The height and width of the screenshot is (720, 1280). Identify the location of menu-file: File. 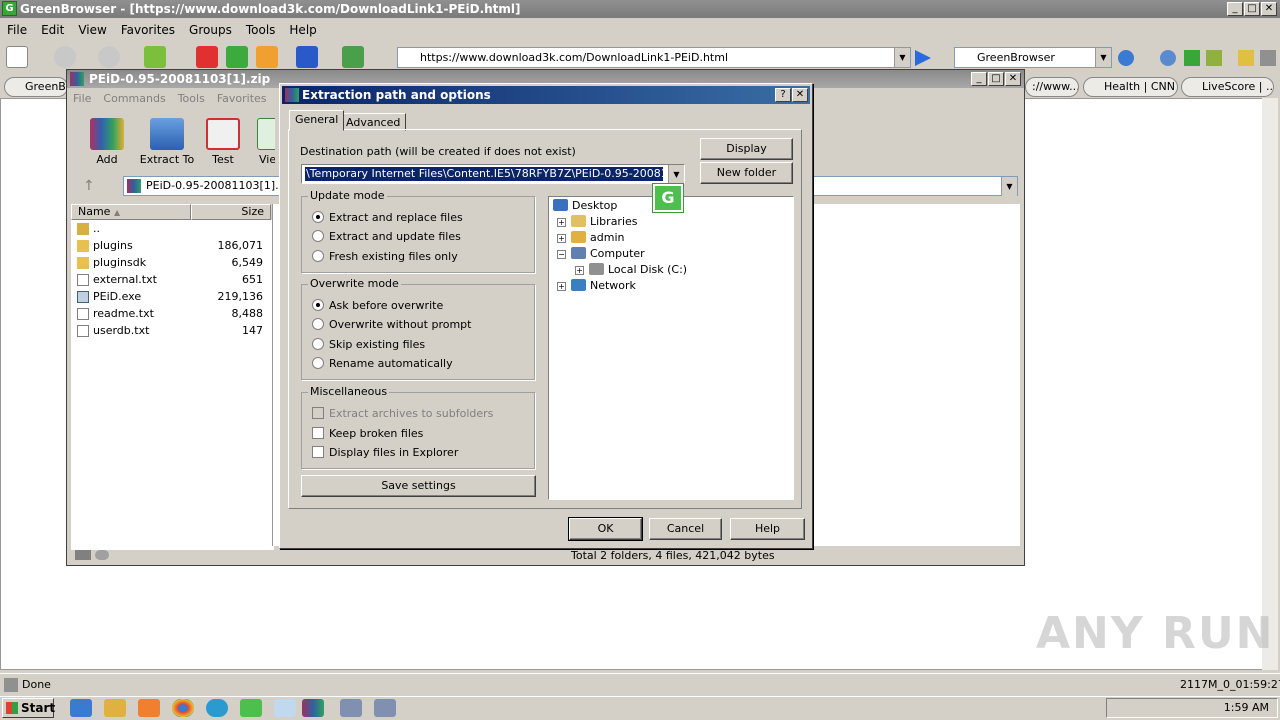
(17, 30).